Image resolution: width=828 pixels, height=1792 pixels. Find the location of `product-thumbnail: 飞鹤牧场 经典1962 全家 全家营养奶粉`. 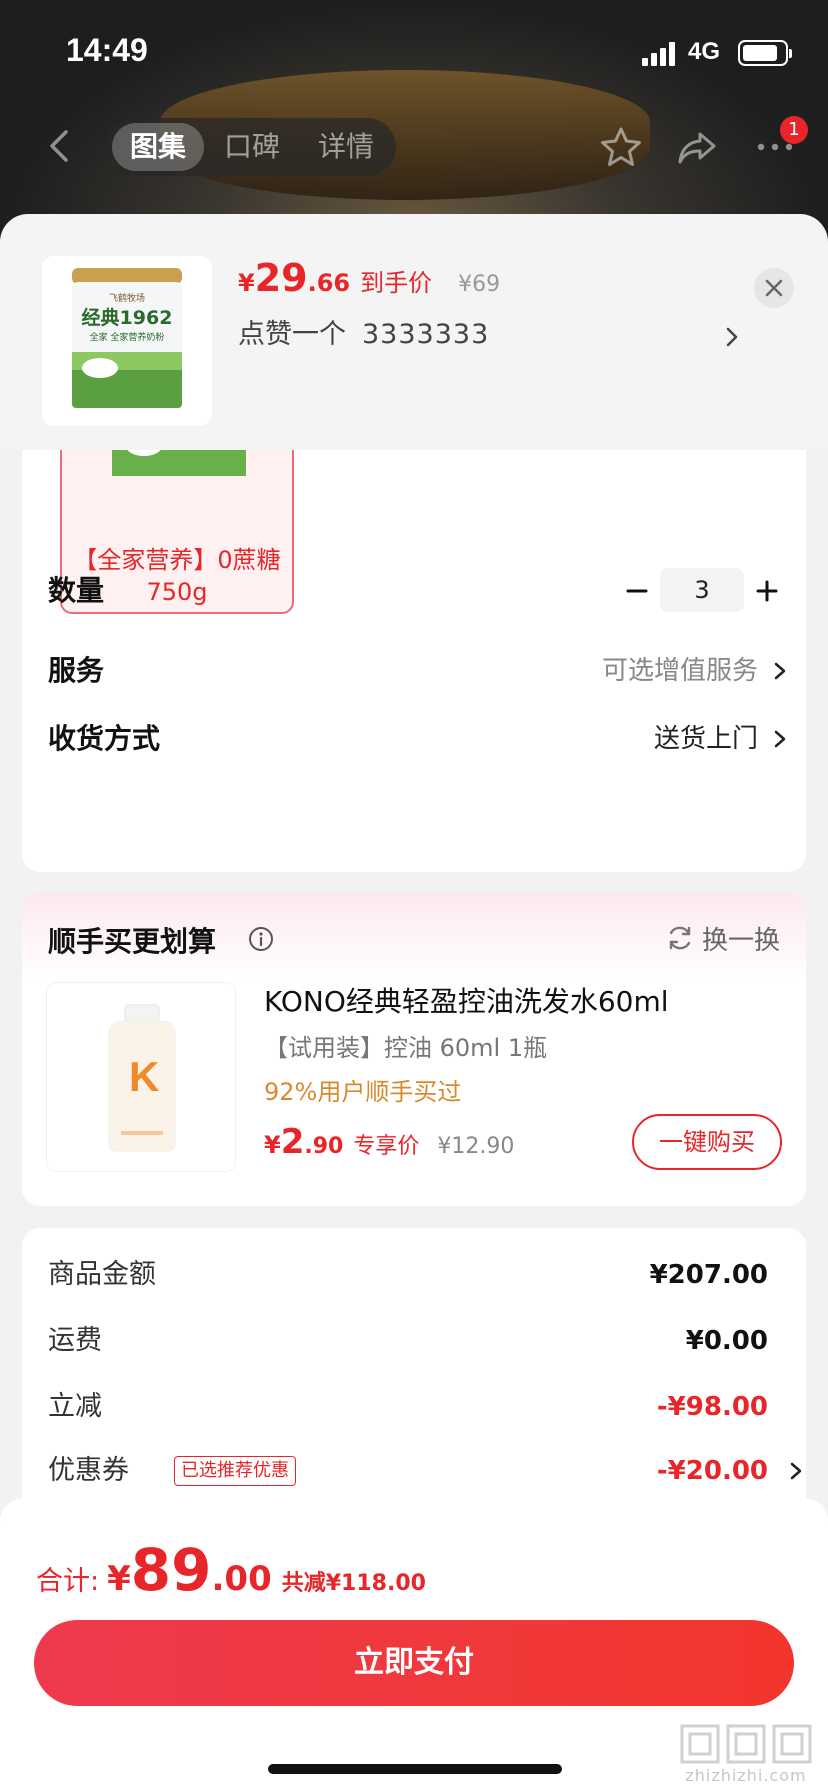

product-thumbnail: 飞鹤牧场 经典1962 全家 全家营养奶粉 is located at coordinates (127, 341).